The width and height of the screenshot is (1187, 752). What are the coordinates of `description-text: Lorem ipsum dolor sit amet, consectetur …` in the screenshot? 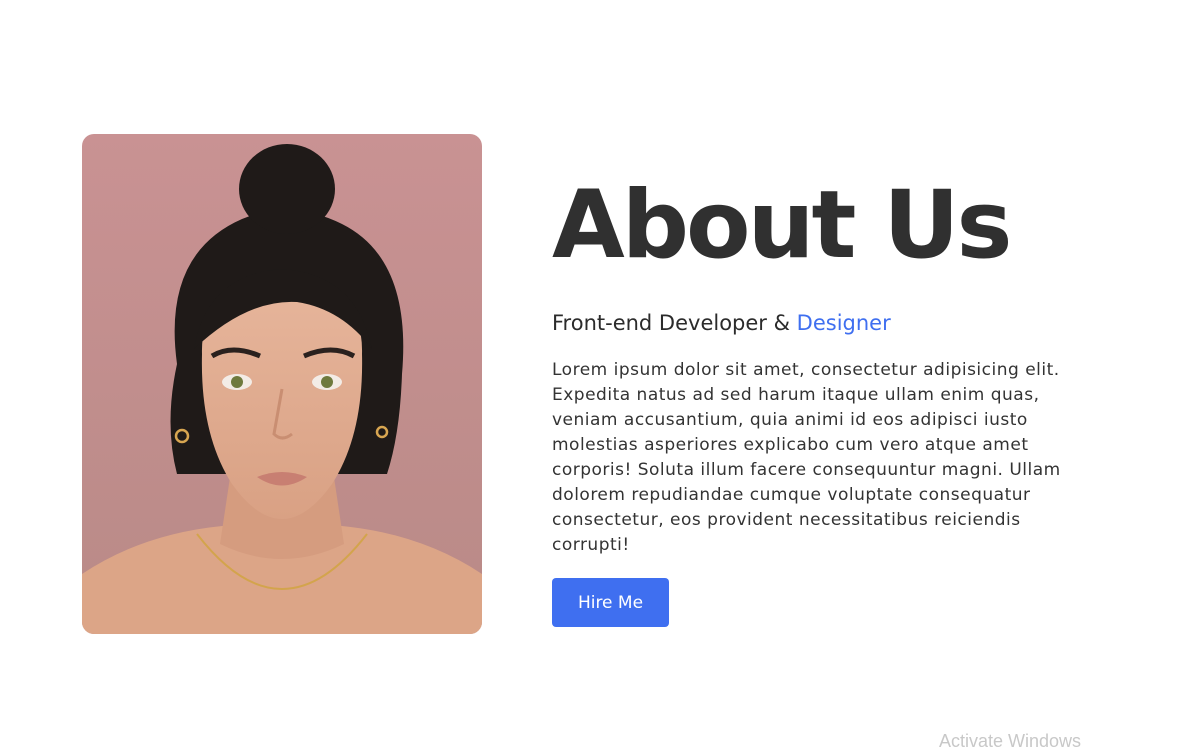 It's located at (806, 457).